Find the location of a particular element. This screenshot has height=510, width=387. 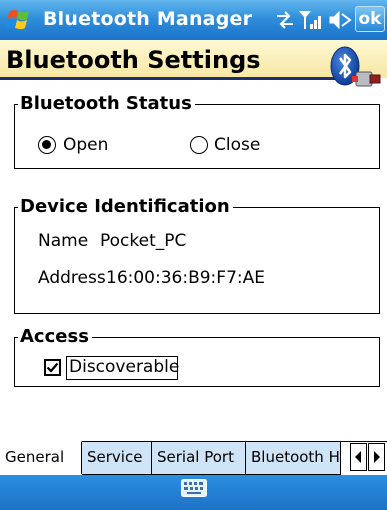

tab-general: General is located at coordinates (41, 457).